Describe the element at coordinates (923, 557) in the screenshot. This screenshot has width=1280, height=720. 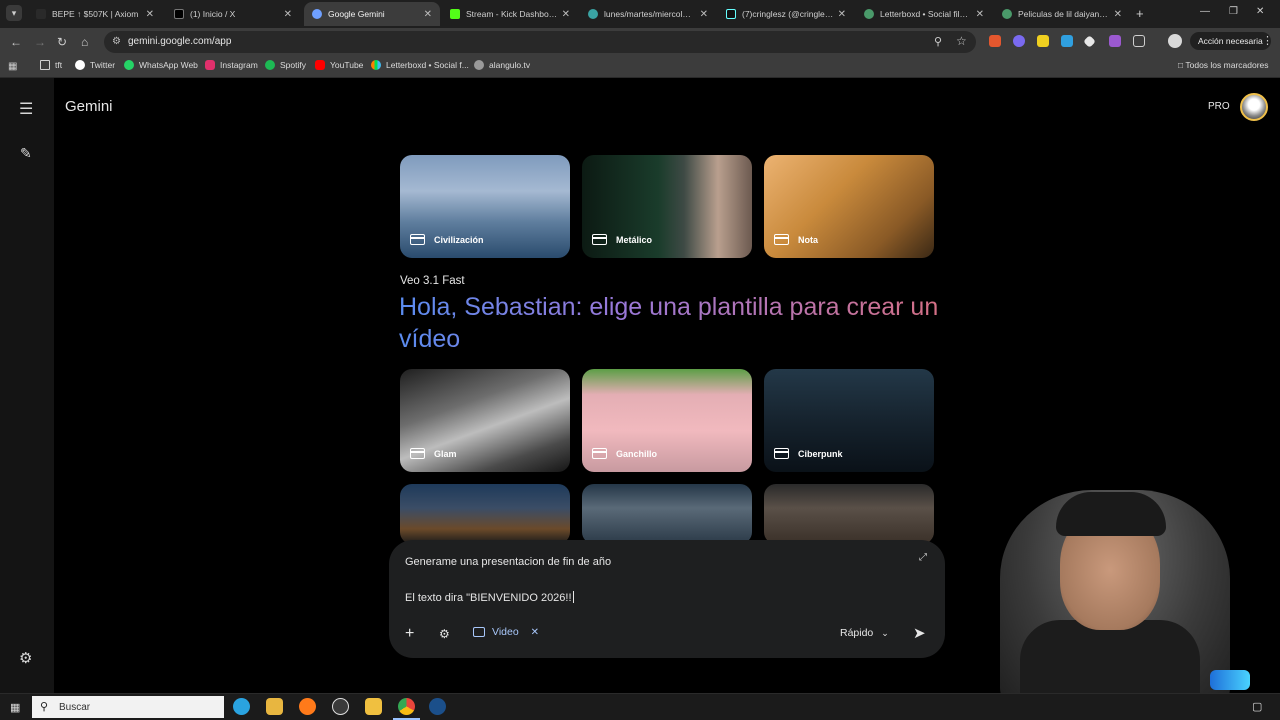
I see `expand-icon: ⤢` at that location.